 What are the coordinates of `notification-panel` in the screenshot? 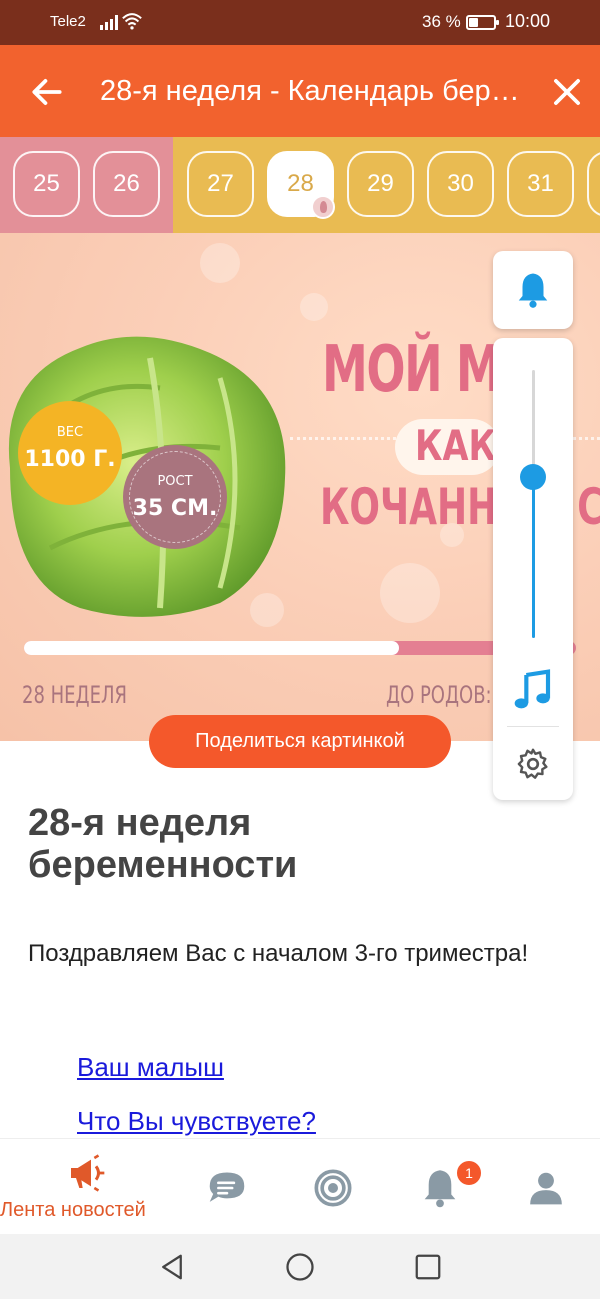 It's located at (533, 290).